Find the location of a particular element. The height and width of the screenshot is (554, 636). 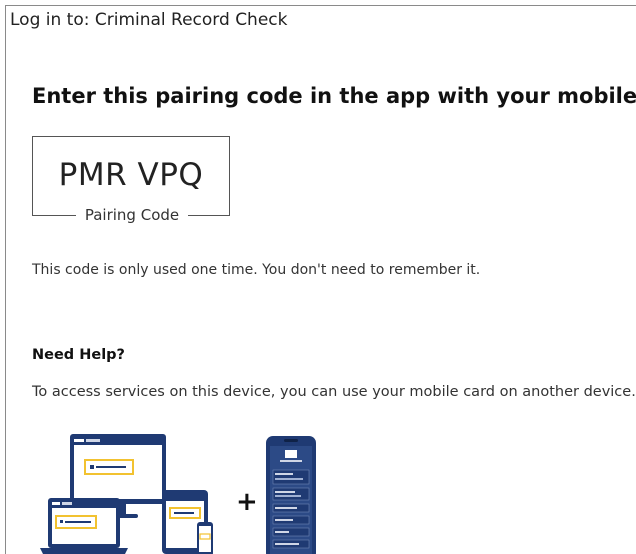

pairing-code-label: Pairing Code is located at coordinates (132, 215).